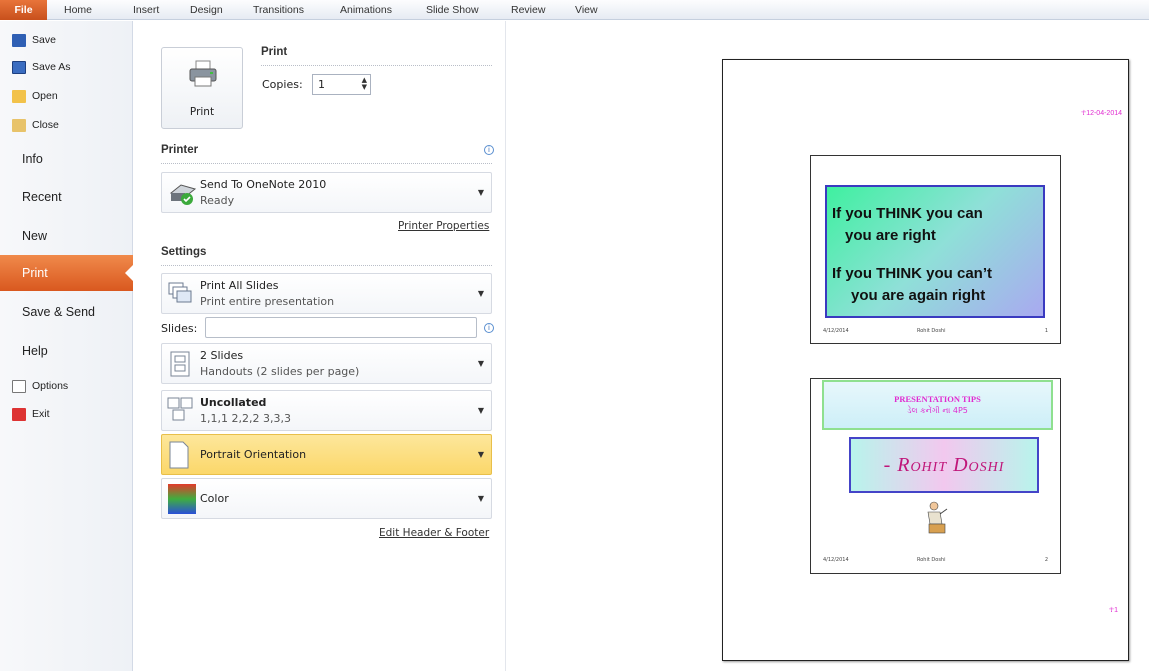 The width and height of the screenshot is (1149, 671). What do you see at coordinates (274, 52) in the screenshot?
I see `print-heading: Print` at bounding box center [274, 52].